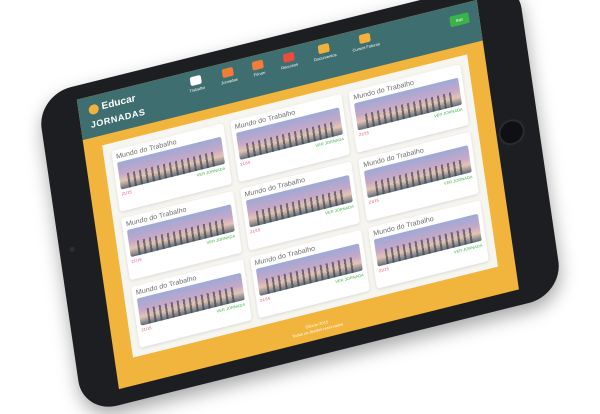 The height and width of the screenshot is (414, 600). Describe the element at coordinates (288, 57) in the screenshot. I see `resources-icon` at that location.